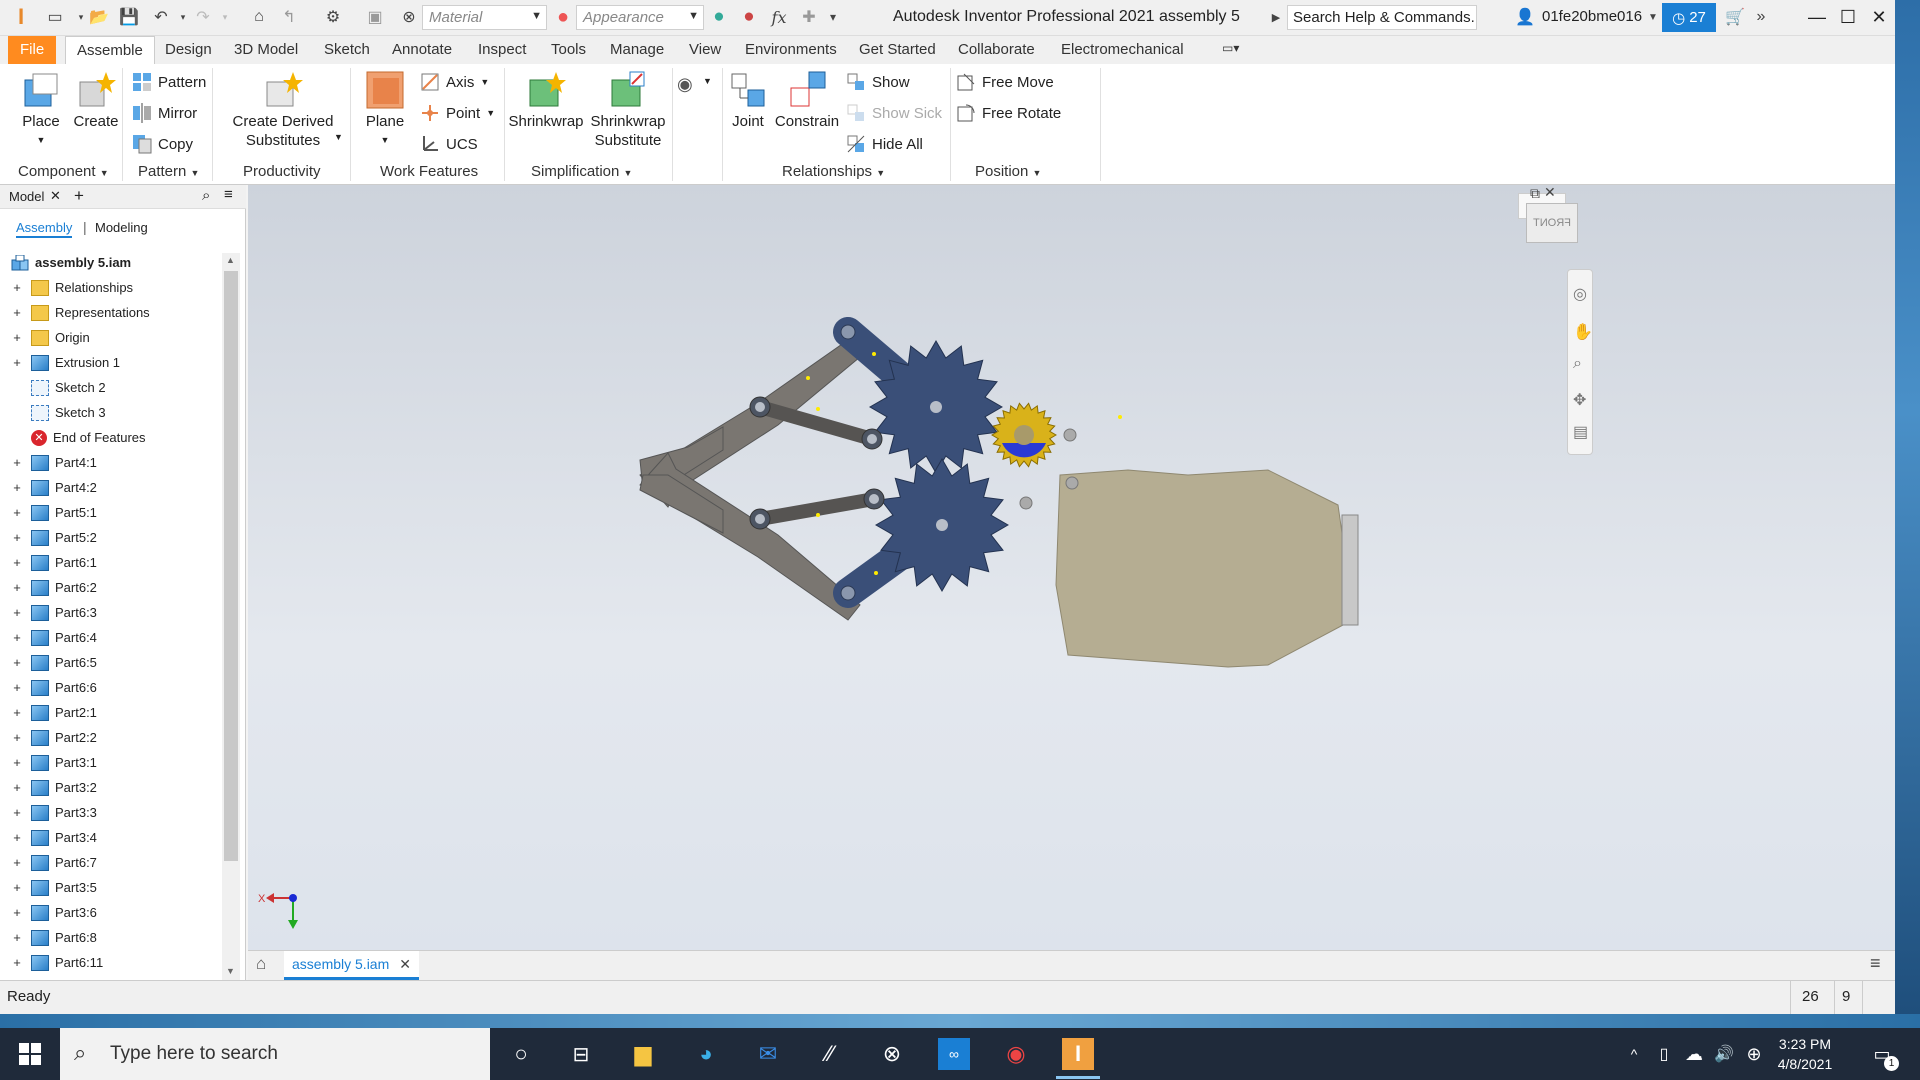  What do you see at coordinates (375, 17) in the screenshot?
I see `select-icon: ▣` at bounding box center [375, 17].